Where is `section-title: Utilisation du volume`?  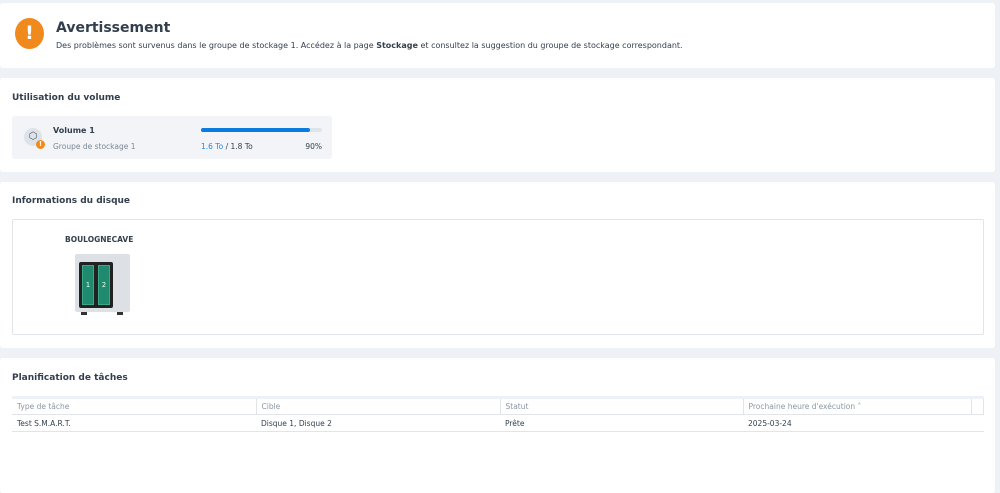
section-title: Utilisation du volume is located at coordinates (66, 98).